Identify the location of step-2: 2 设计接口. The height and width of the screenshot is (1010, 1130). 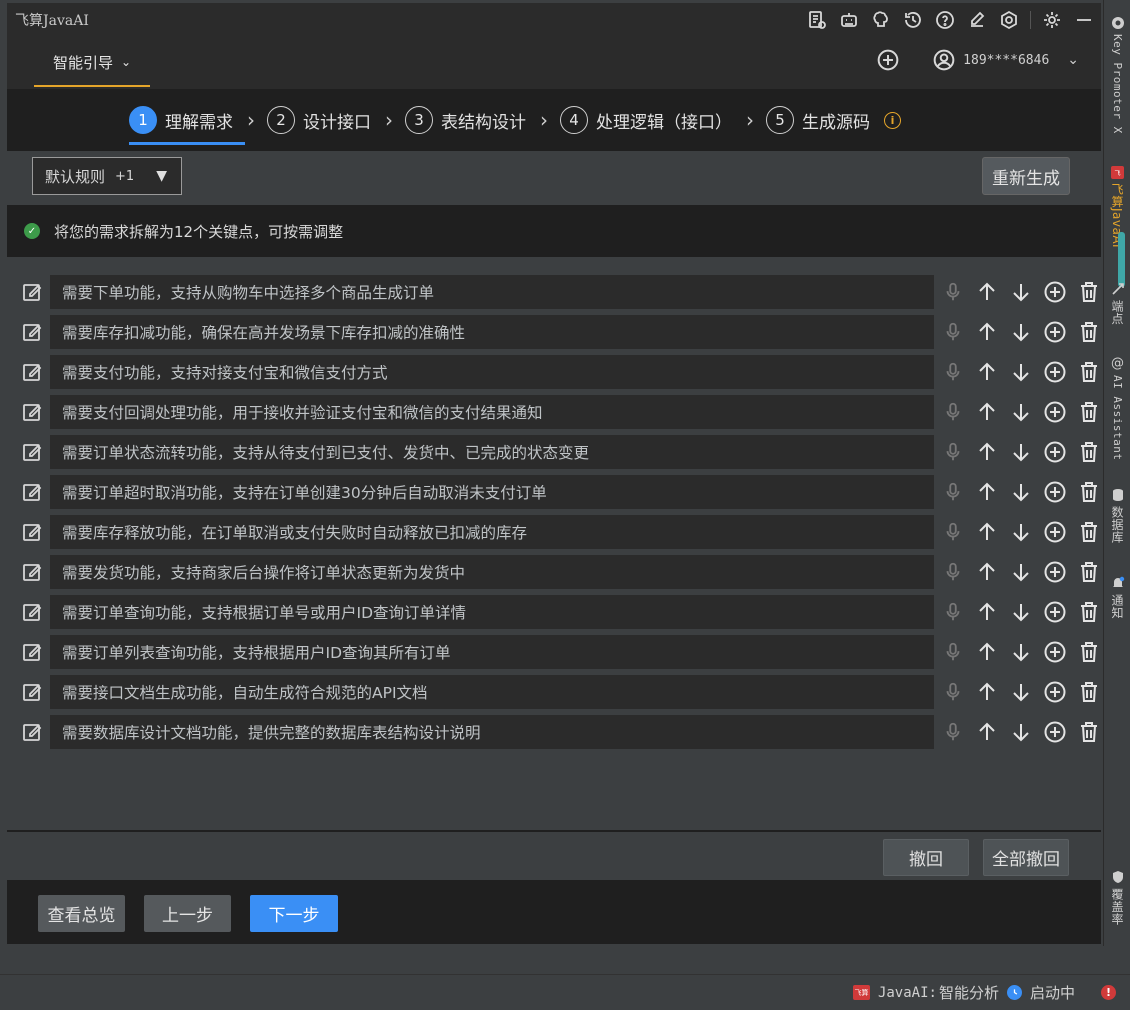
(319, 120).